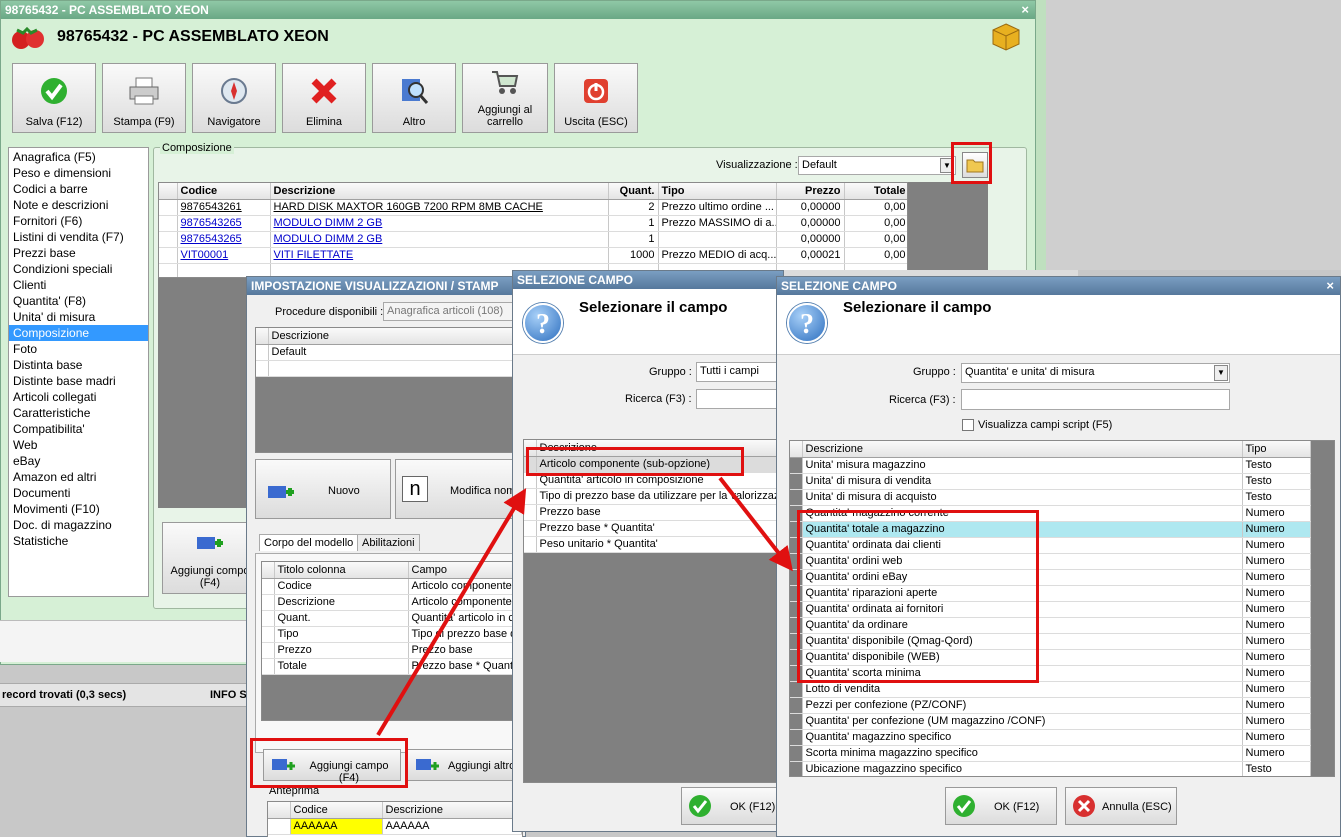  What do you see at coordinates (584, 606) in the screenshot?
I see `annotation-arrows` at bounding box center [584, 606].